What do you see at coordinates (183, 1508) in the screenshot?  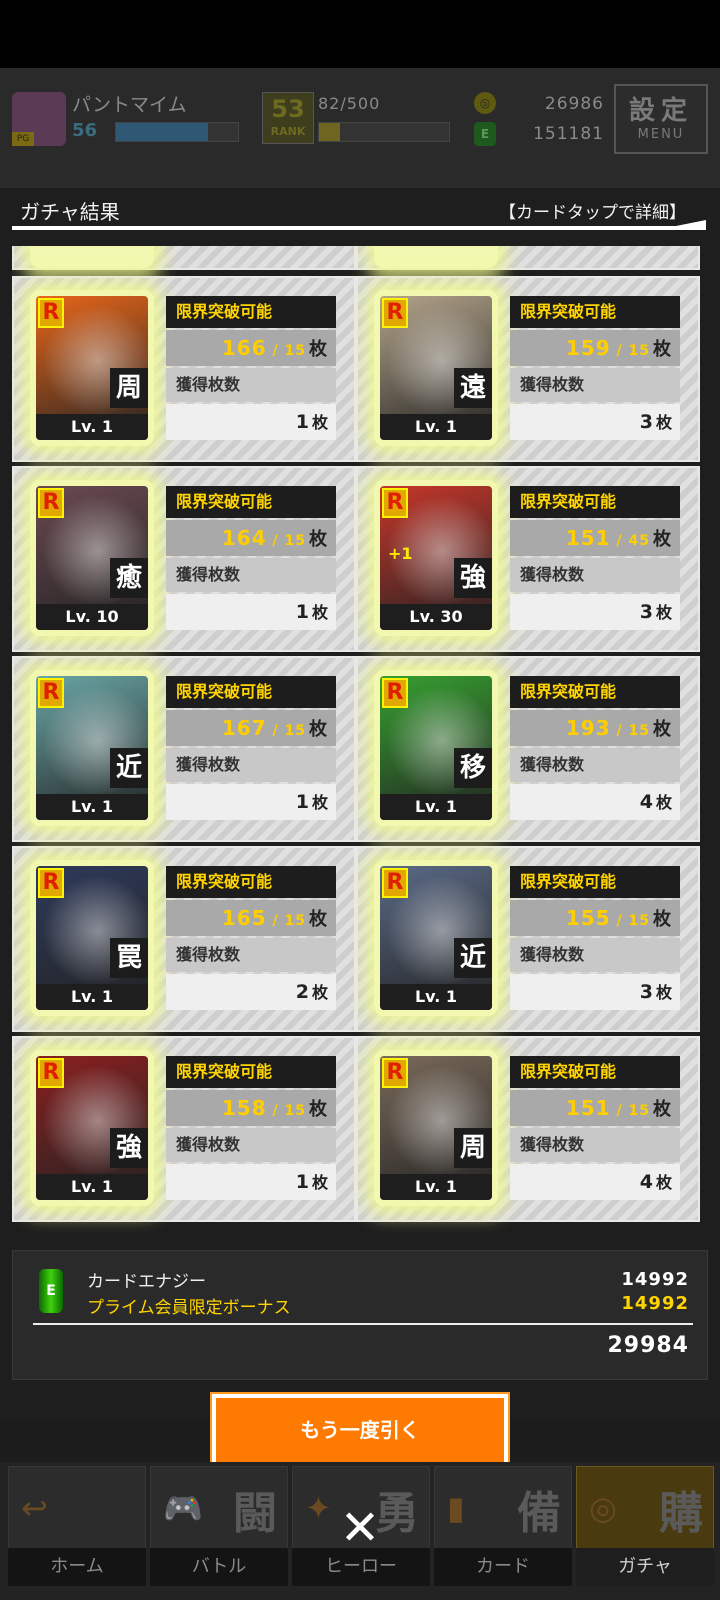 I see `nav-icon: 🎮` at bounding box center [183, 1508].